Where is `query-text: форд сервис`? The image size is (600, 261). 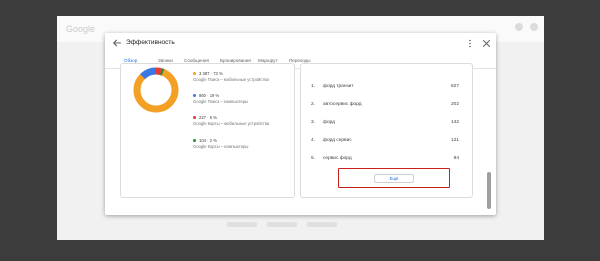 query-text: форд сервис is located at coordinates (337, 140).